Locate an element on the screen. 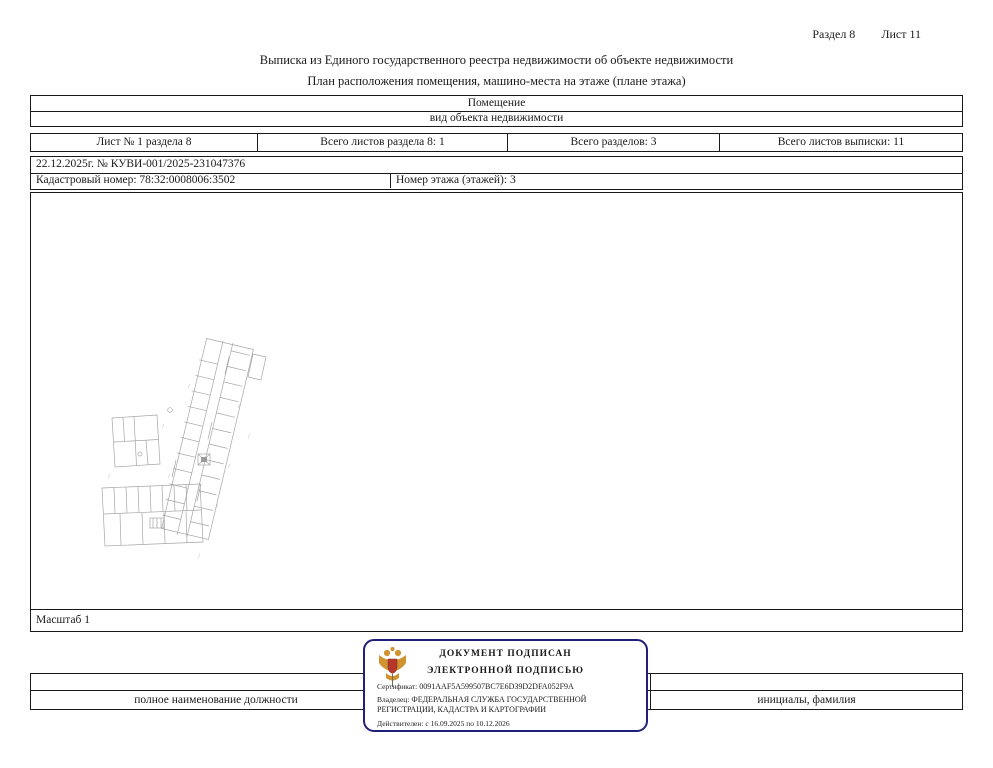  sheet-info-cell: Лист № 1 раздела 8 is located at coordinates (144, 142).